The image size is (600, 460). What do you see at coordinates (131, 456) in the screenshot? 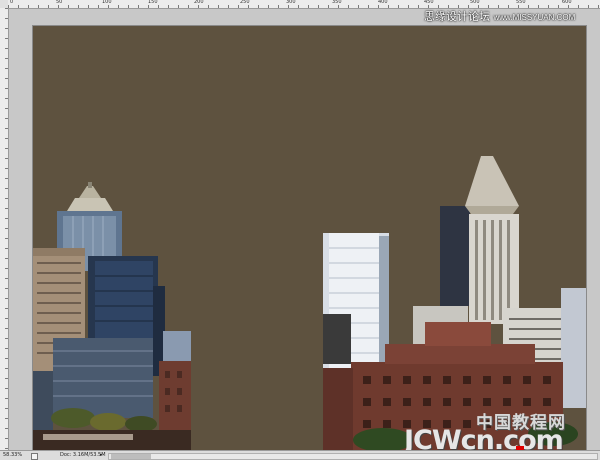
I see `scrollbar-thumb` at bounding box center [131, 456].